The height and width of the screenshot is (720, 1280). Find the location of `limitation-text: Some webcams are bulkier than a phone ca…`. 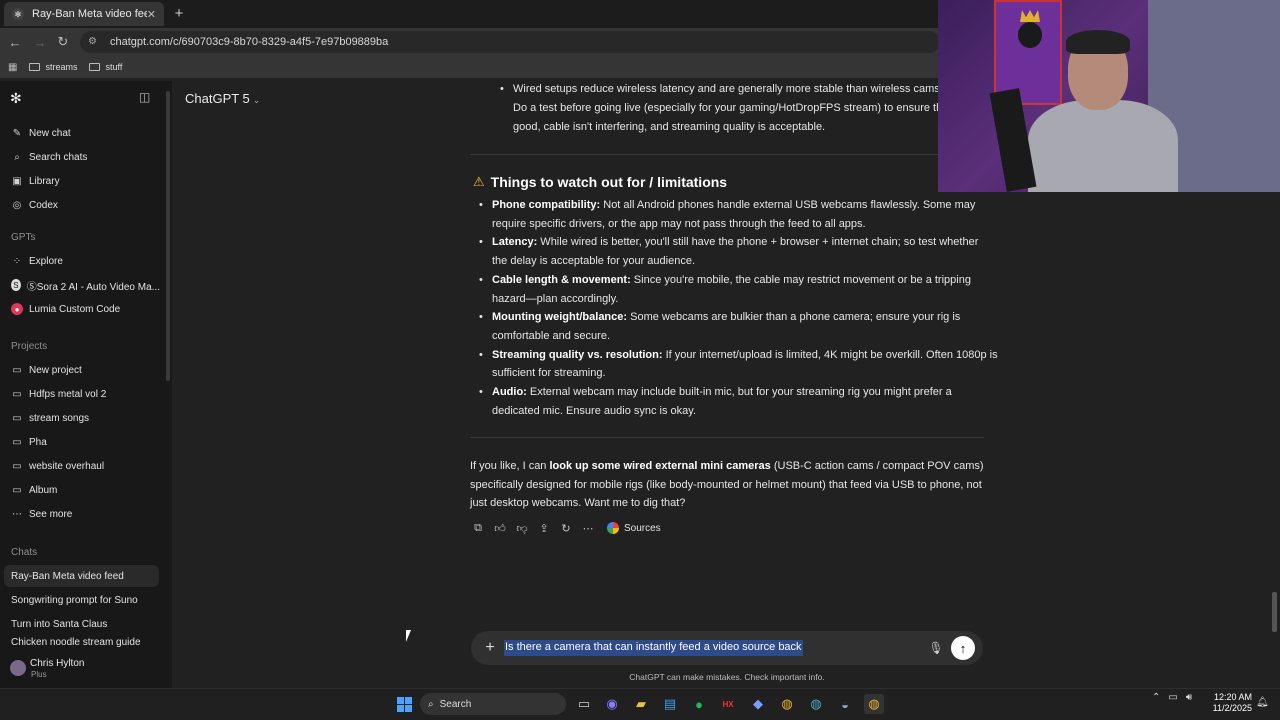

limitation-text: Some webcams are bulkier than a phone ca… is located at coordinates (794, 317).